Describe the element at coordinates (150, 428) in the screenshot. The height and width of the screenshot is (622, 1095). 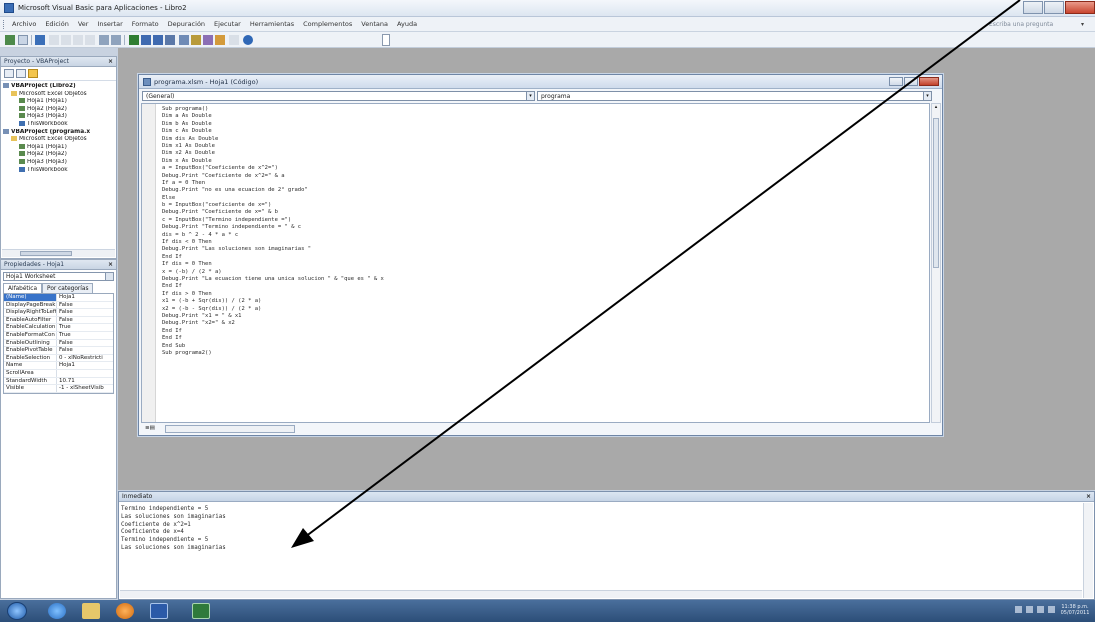
I see `view-toggle-icon: ≡▤` at that location.